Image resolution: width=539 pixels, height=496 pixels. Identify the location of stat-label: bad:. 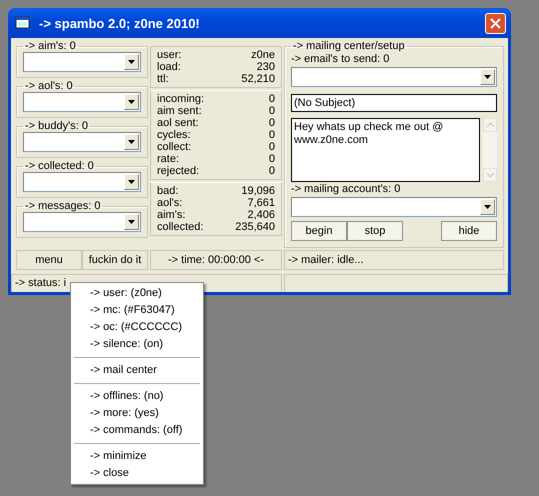
(167, 191).